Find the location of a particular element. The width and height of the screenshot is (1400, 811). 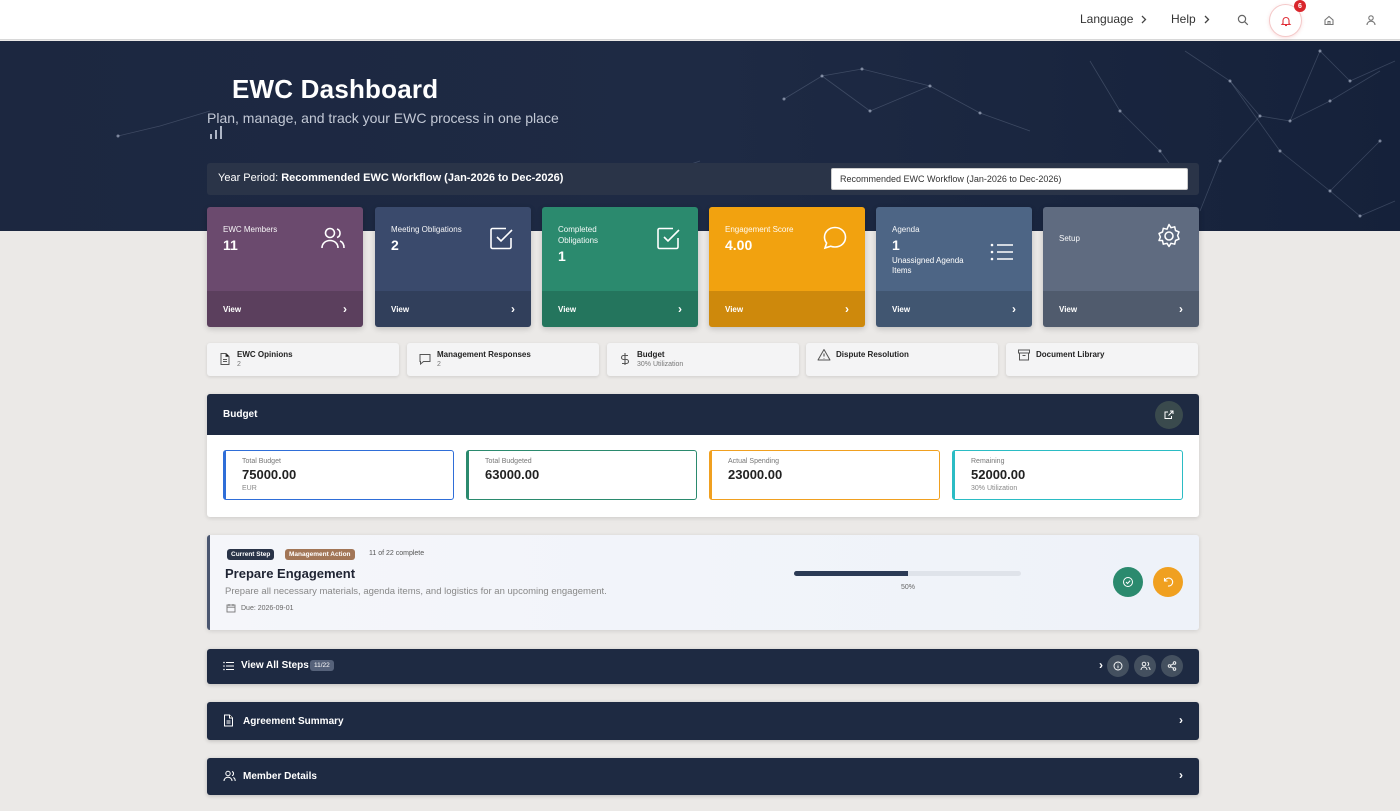

stat-value: 2 is located at coordinates (395, 245).